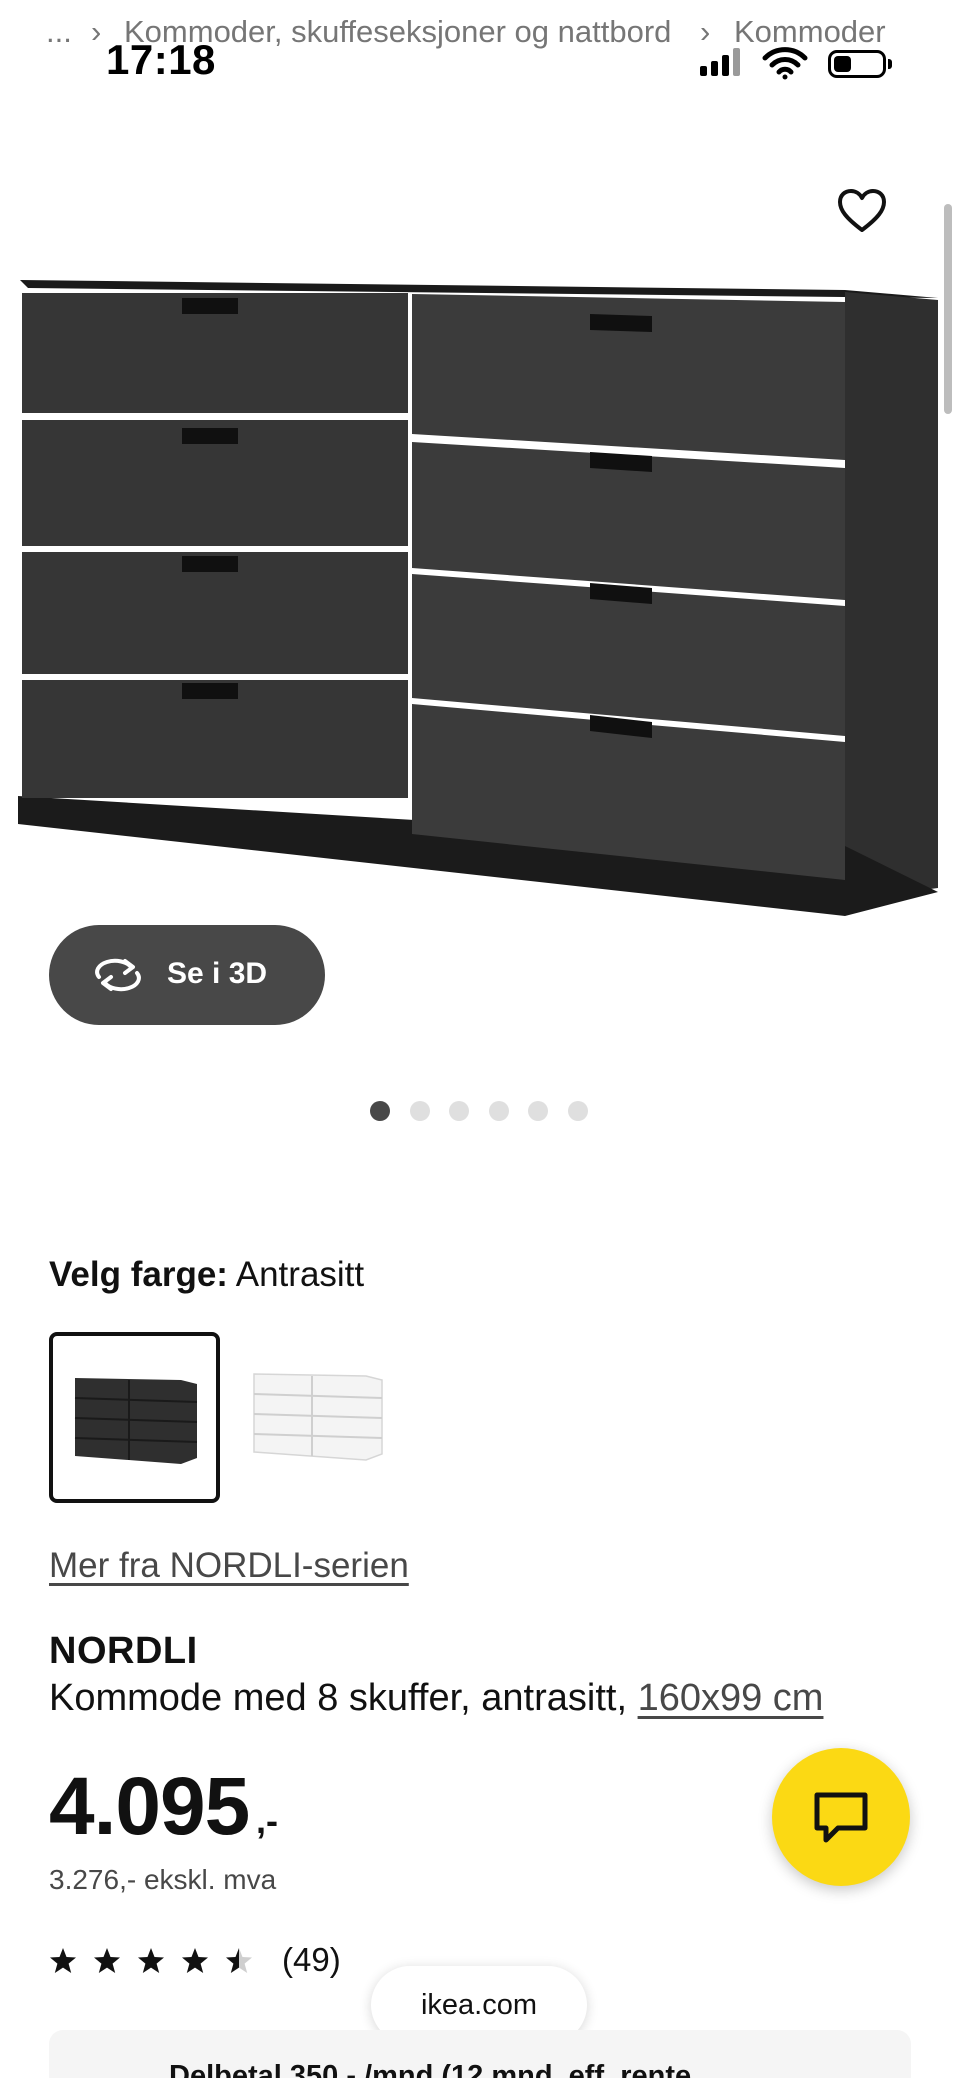  I want to click on heart-icon, so click(862, 212).